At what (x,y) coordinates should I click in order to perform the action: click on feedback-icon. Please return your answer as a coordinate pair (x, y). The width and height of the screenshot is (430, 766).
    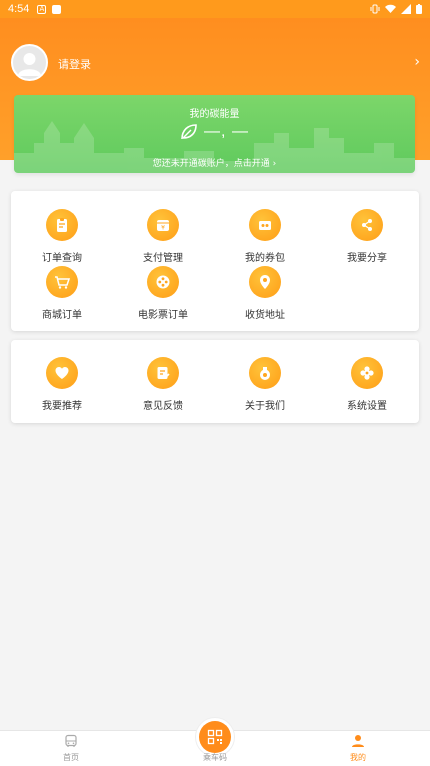
    Looking at the image, I should click on (163, 373).